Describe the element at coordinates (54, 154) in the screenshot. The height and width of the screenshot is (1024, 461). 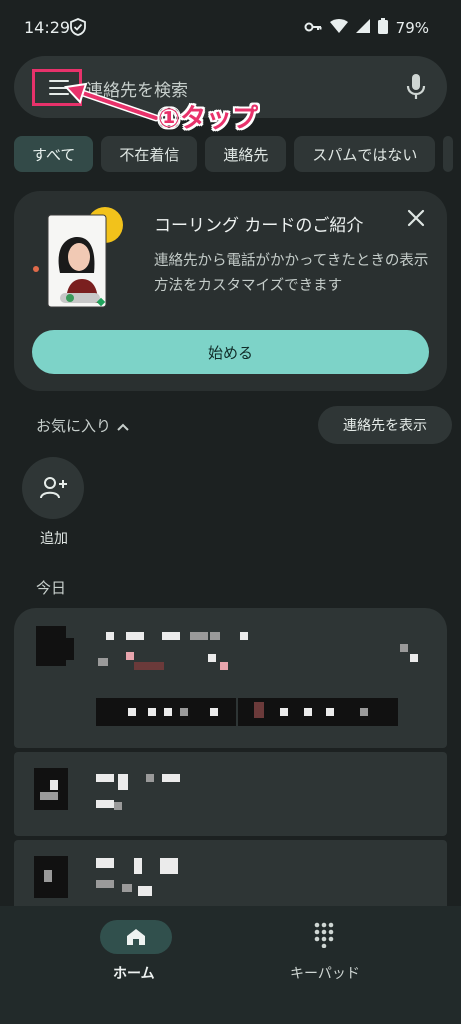
I see `chip-all: すべて` at that location.